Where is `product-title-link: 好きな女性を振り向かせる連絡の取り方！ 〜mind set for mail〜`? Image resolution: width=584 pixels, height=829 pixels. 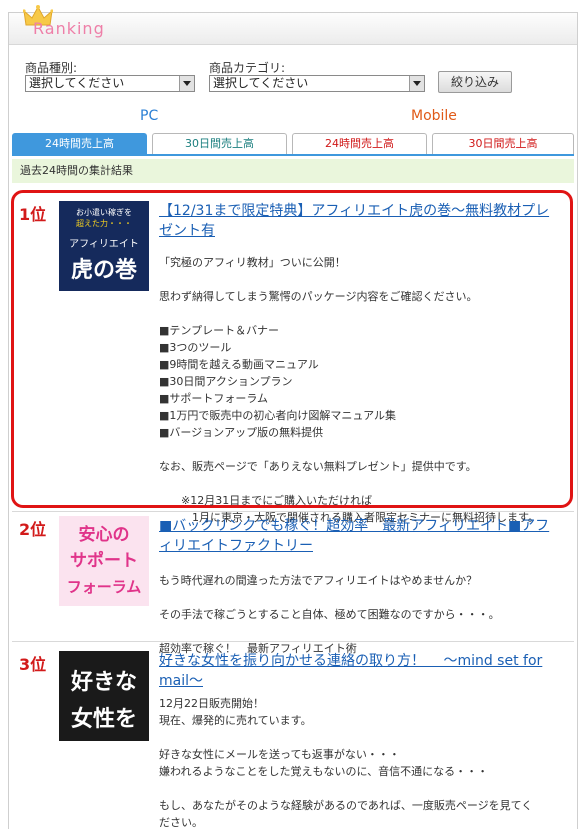
product-title-link: 好きな女性を振り向かせる連絡の取り方！ 〜mind set for mail〜 is located at coordinates (356, 671).